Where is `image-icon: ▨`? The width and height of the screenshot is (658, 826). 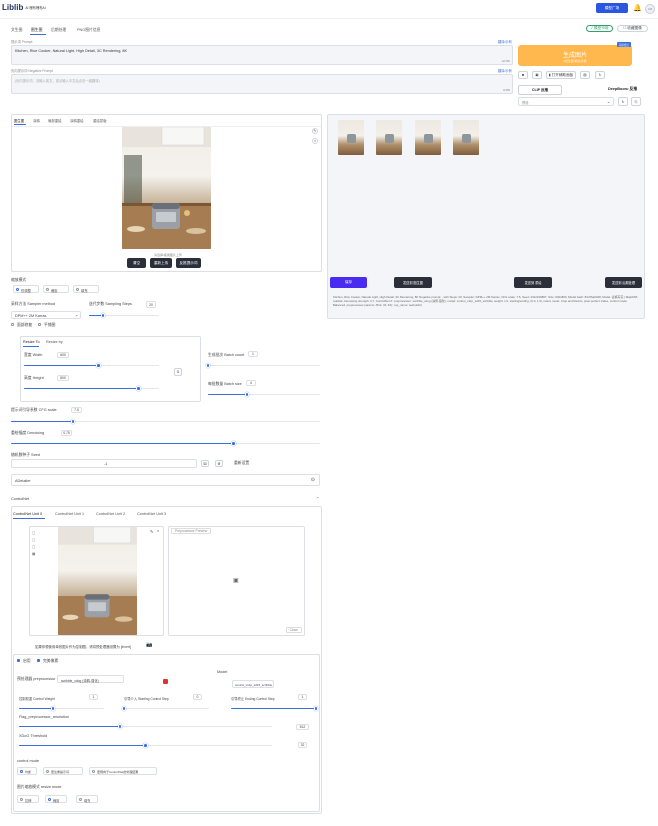
image-icon: ▨ is located at coordinates (585, 75).